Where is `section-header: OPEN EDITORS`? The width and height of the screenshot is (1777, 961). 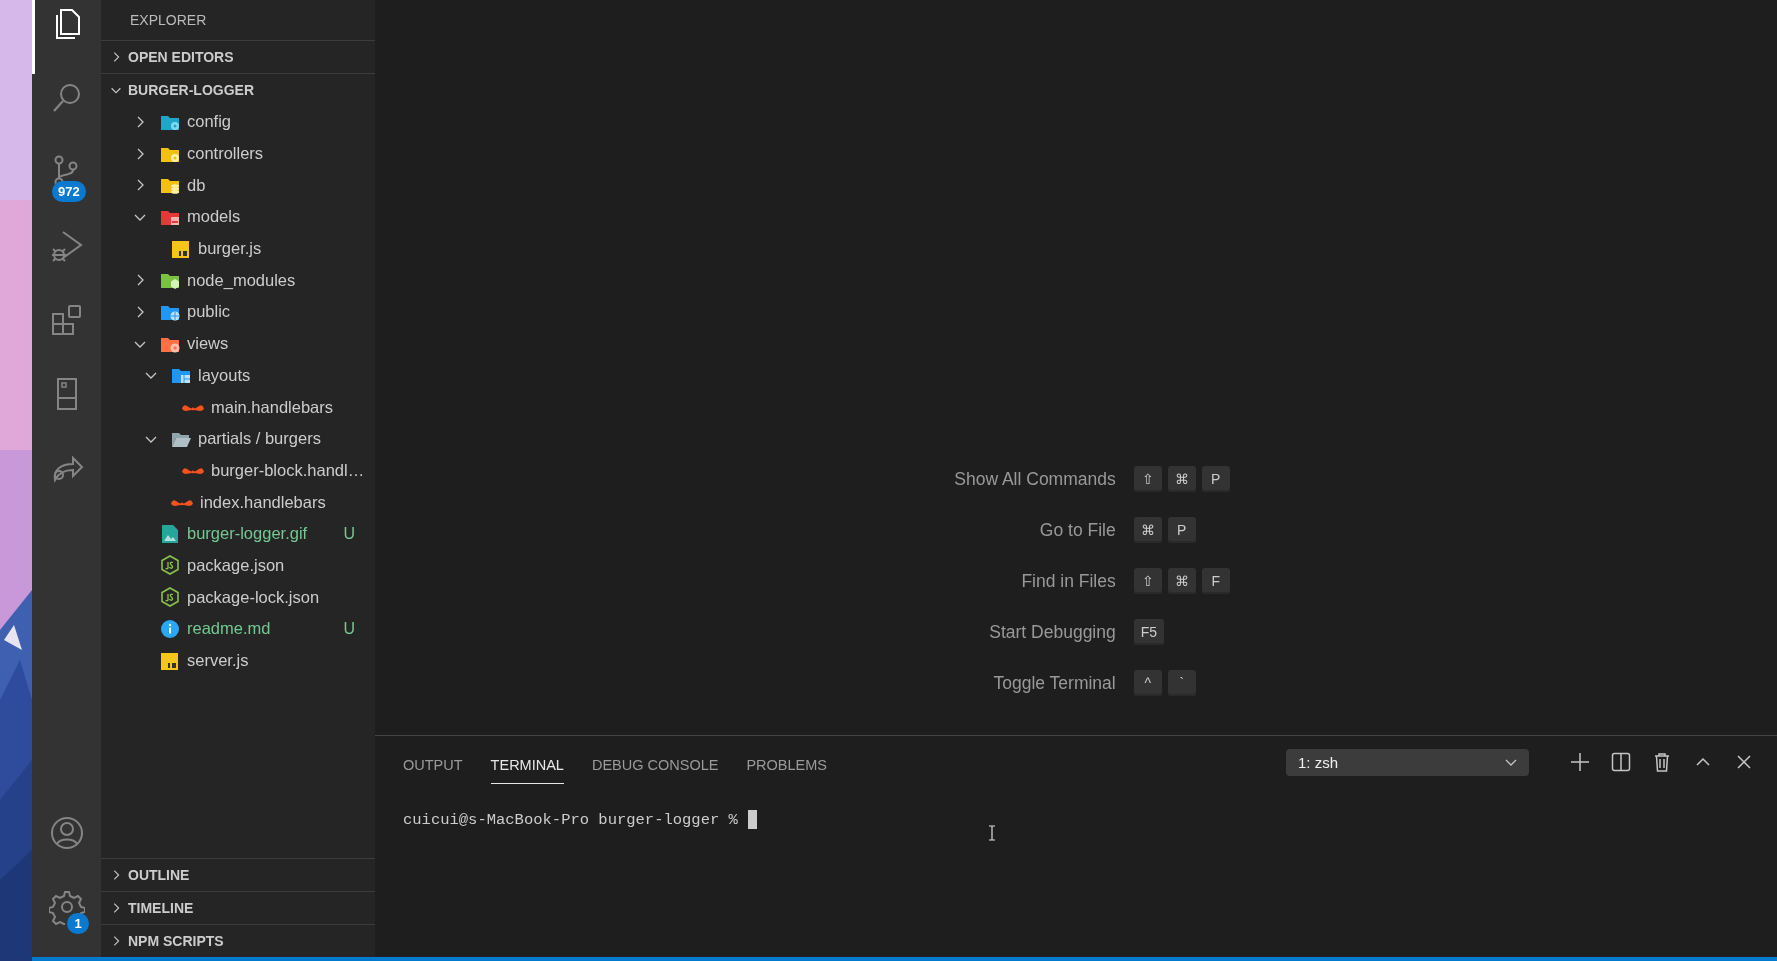 section-header: OPEN EDITORS is located at coordinates (238, 57).